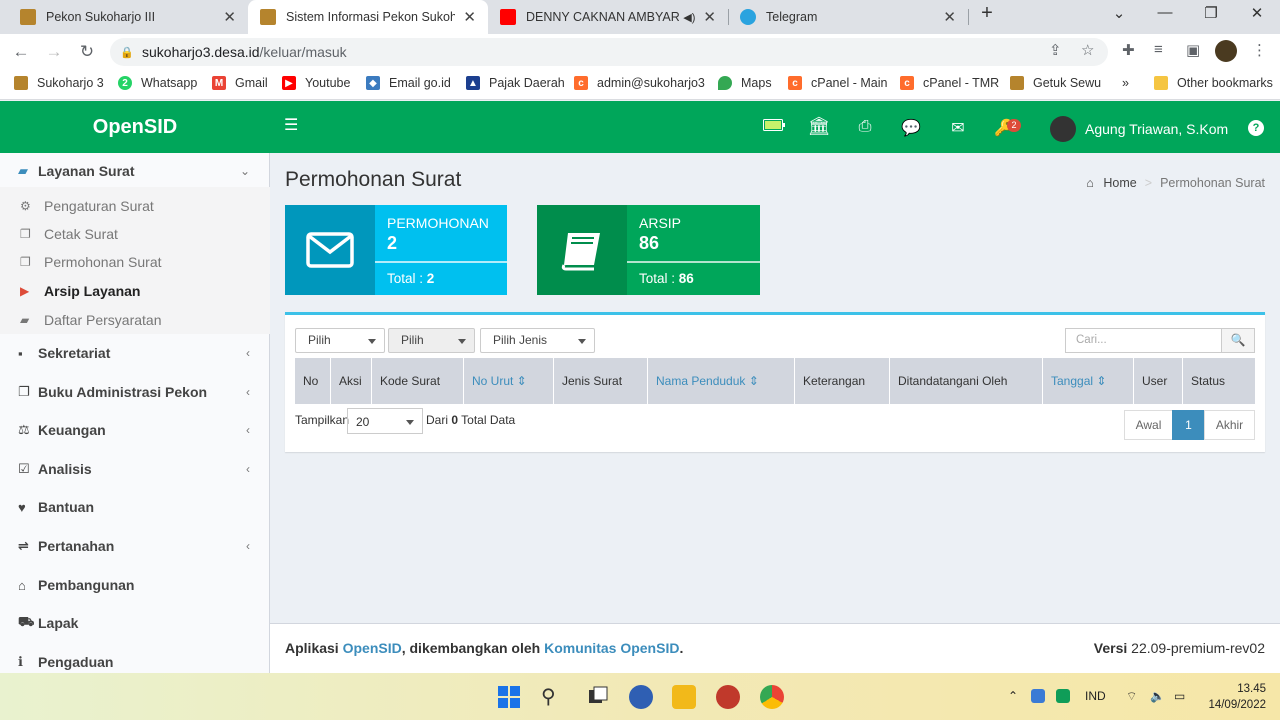 This screenshot has width=1280, height=720. What do you see at coordinates (1193, 50) in the screenshot?
I see `sidepanel-icon: ▣` at bounding box center [1193, 50].